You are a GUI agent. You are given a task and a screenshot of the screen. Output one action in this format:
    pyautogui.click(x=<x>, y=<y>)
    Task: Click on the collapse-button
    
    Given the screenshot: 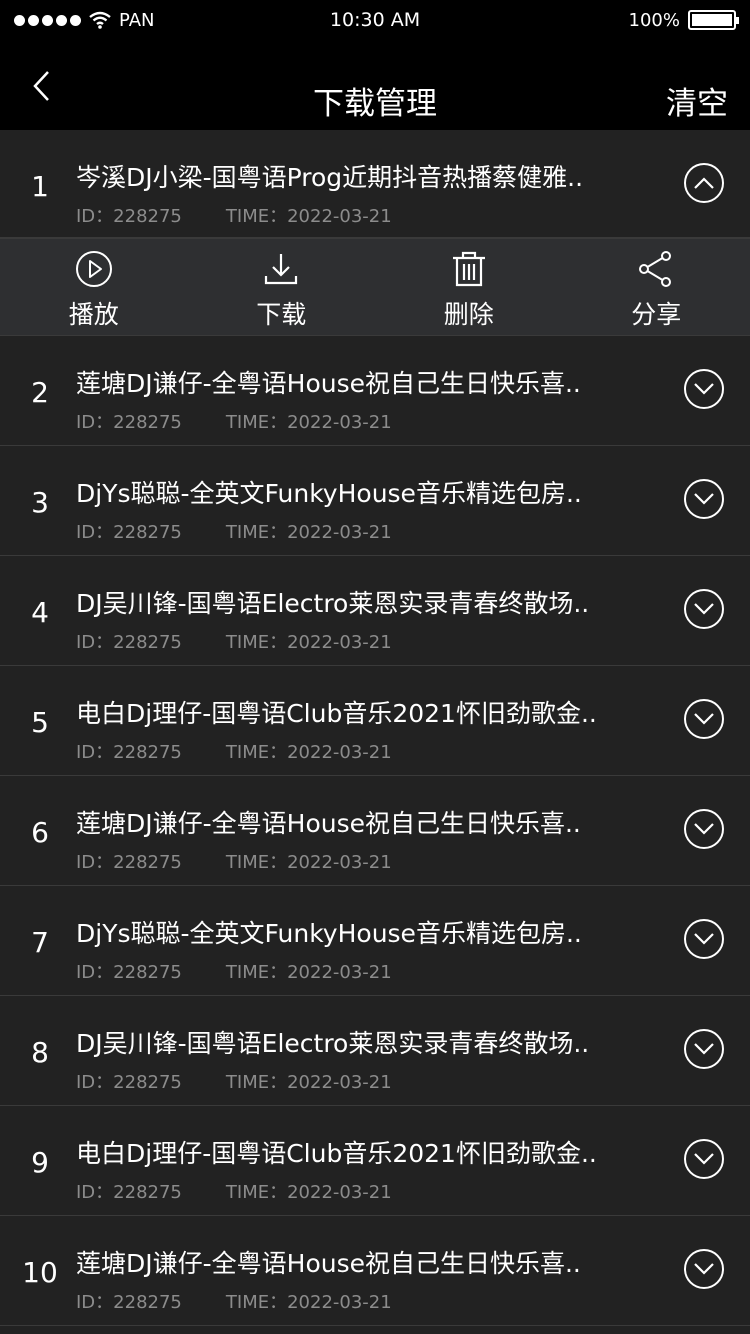 What is the action you would take?
    pyautogui.click(x=704, y=183)
    